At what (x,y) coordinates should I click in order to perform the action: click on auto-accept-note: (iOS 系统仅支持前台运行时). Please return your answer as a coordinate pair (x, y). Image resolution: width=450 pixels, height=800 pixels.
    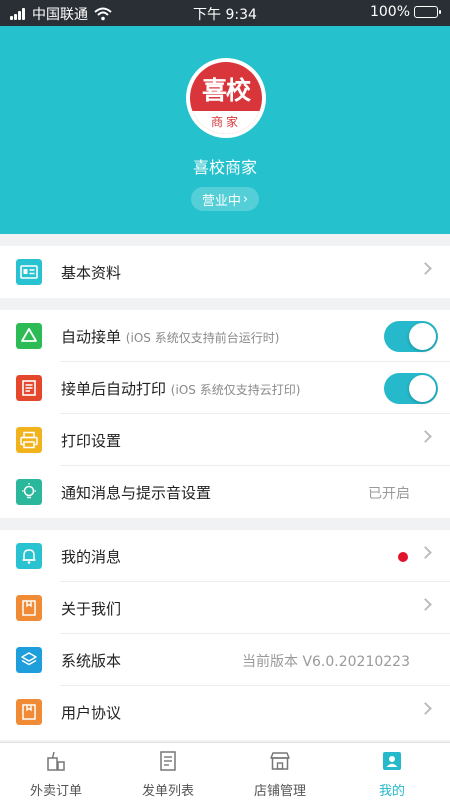
    Looking at the image, I should click on (202, 338).